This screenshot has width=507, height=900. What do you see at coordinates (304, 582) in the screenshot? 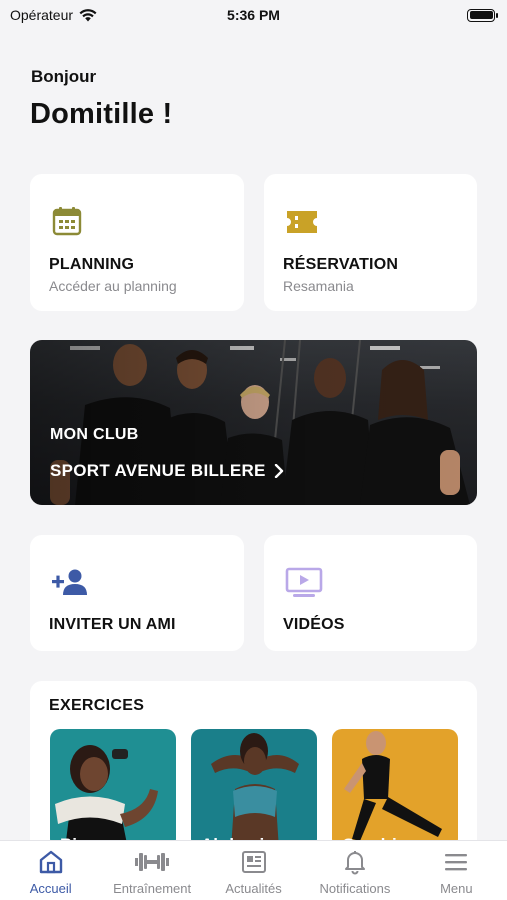
I see `video-icon` at bounding box center [304, 582].